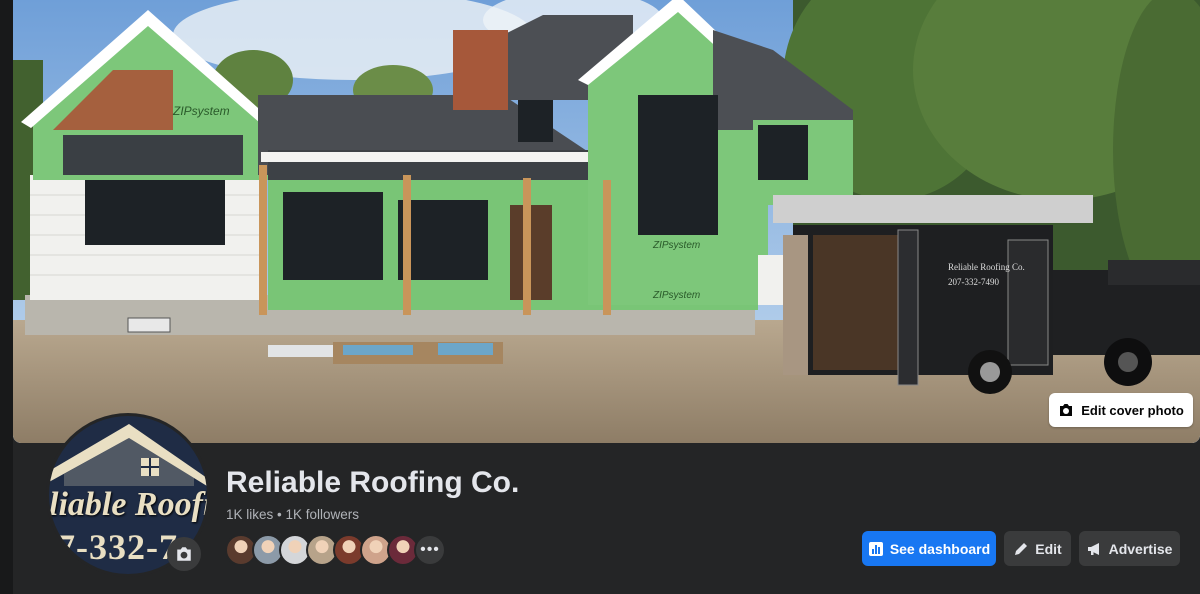 The width and height of the screenshot is (1200, 594). What do you see at coordinates (875, 548) in the screenshot?
I see `chart-icon` at bounding box center [875, 548].